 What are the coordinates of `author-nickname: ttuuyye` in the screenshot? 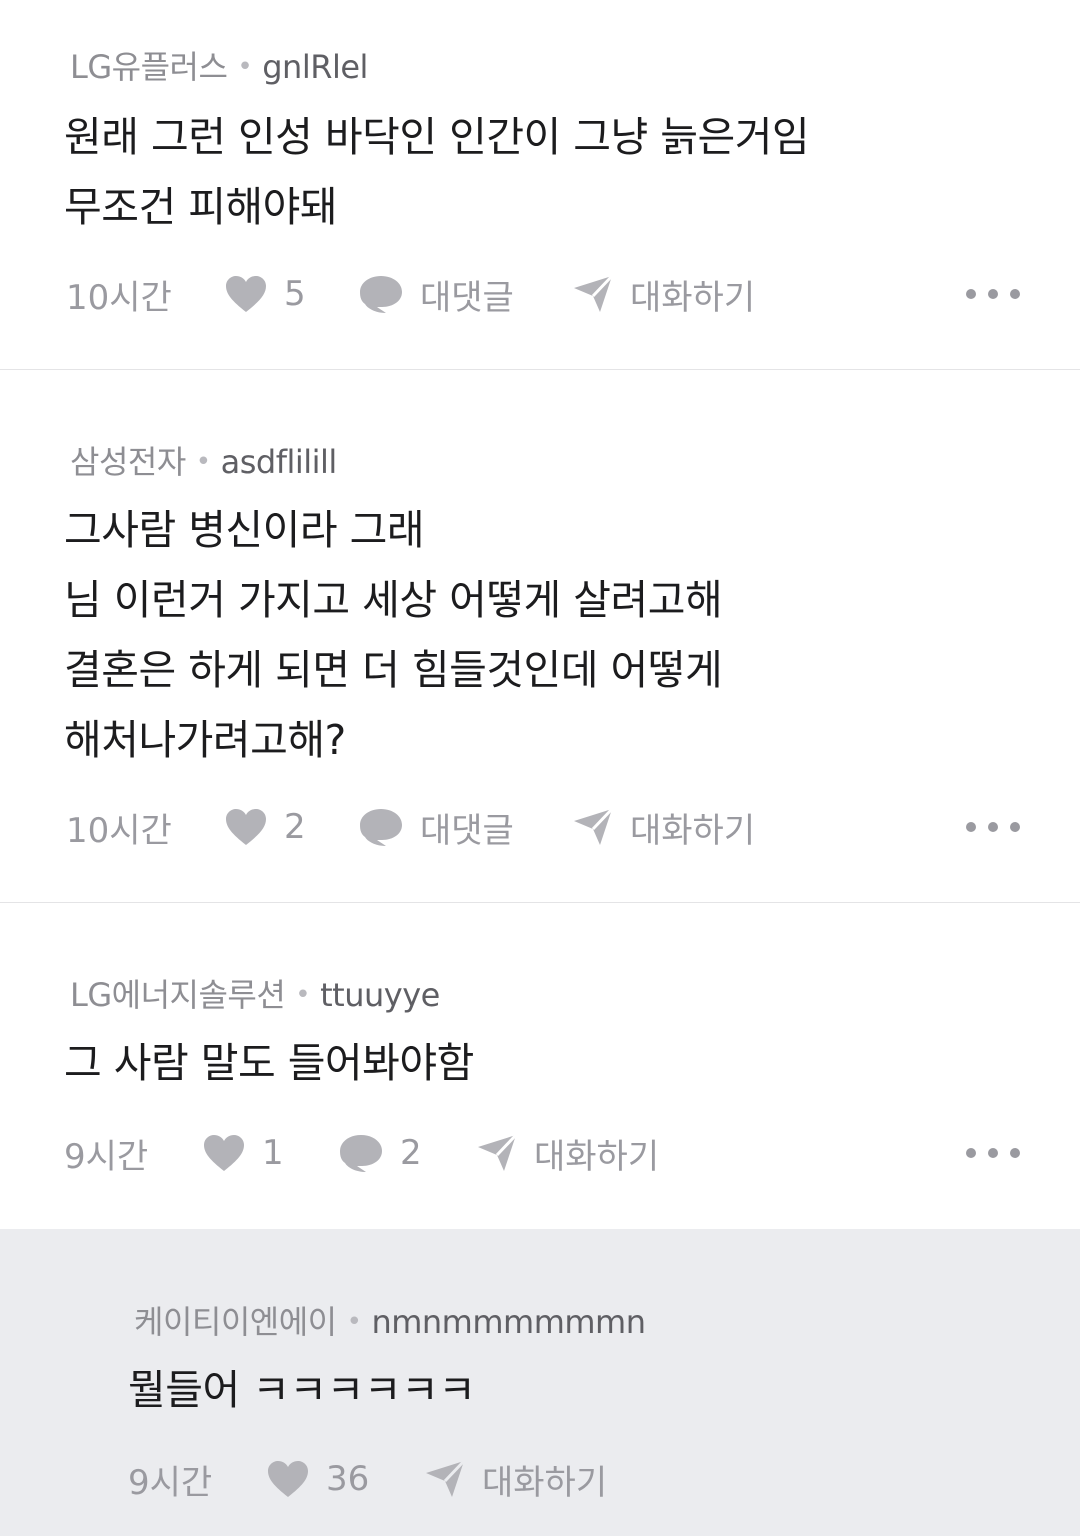 It's located at (380, 995).